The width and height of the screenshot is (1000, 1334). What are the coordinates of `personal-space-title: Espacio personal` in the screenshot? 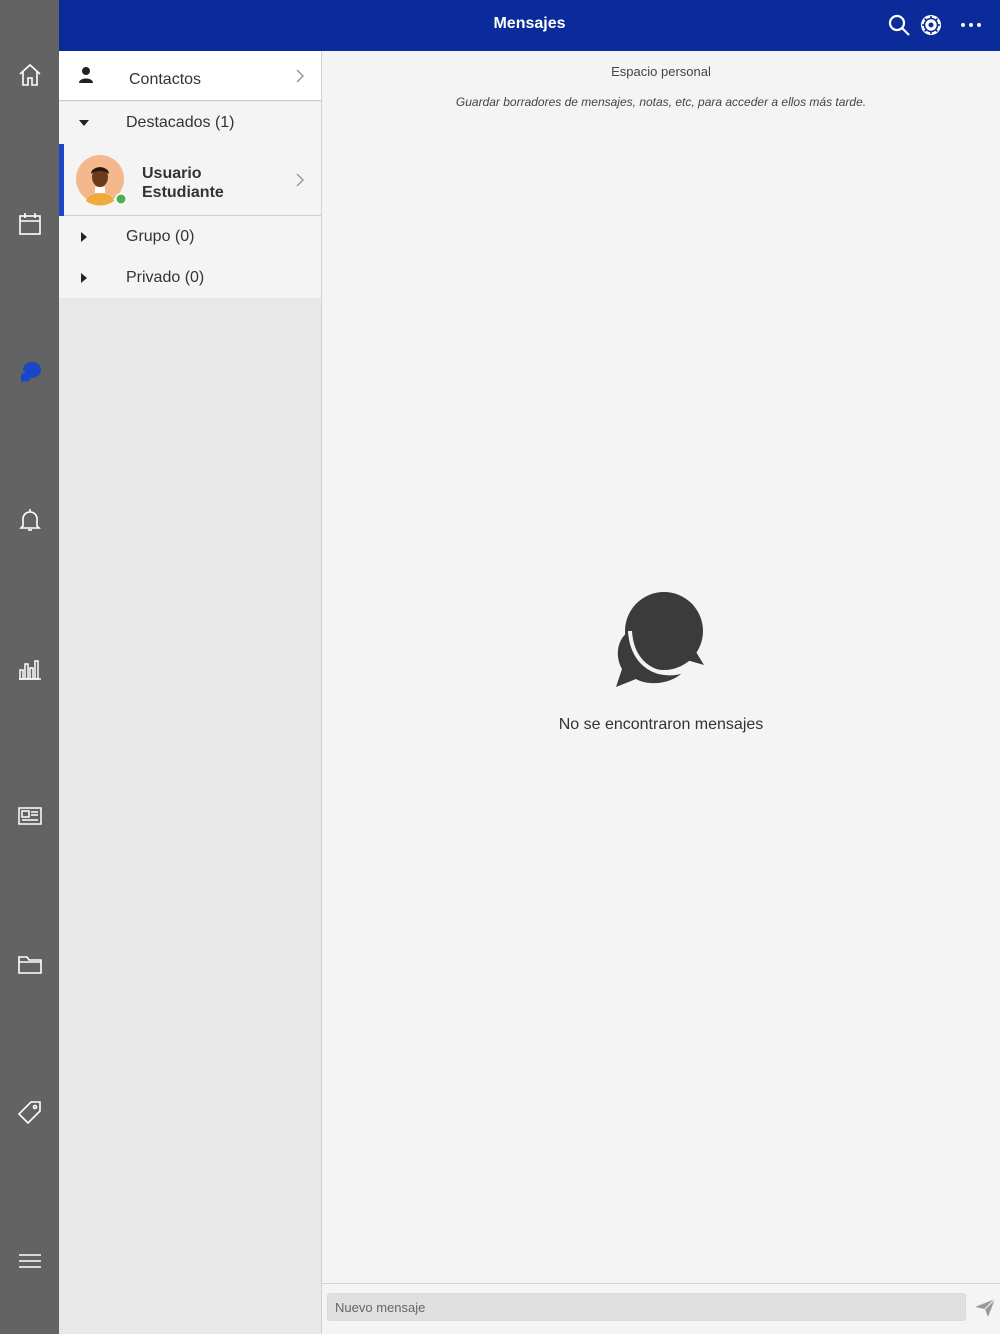 It's located at (661, 71).